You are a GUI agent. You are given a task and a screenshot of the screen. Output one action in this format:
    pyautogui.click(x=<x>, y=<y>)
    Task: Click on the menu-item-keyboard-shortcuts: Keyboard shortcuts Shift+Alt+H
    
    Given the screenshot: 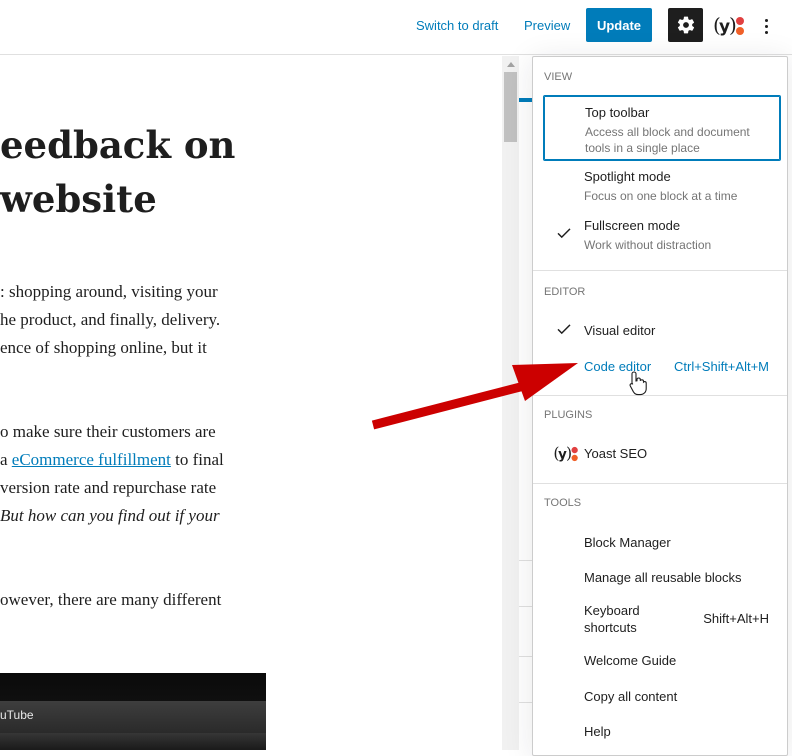 What is the action you would take?
    pyautogui.click(x=662, y=619)
    